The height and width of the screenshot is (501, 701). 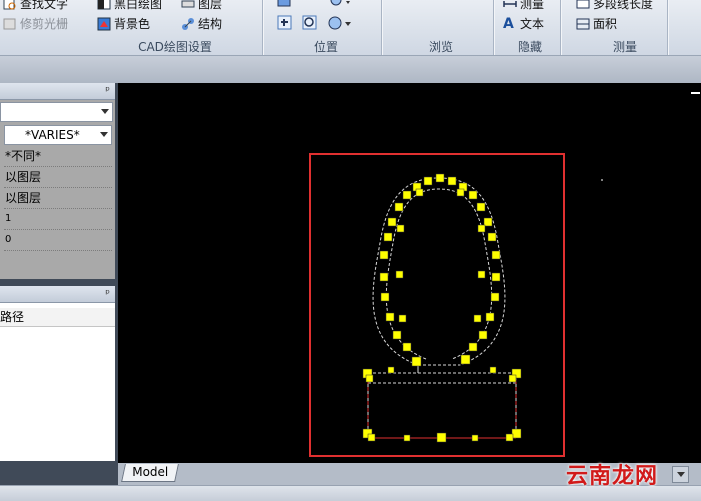 What do you see at coordinates (150, 473) in the screenshot?
I see `tab-model: Model` at bounding box center [150, 473].